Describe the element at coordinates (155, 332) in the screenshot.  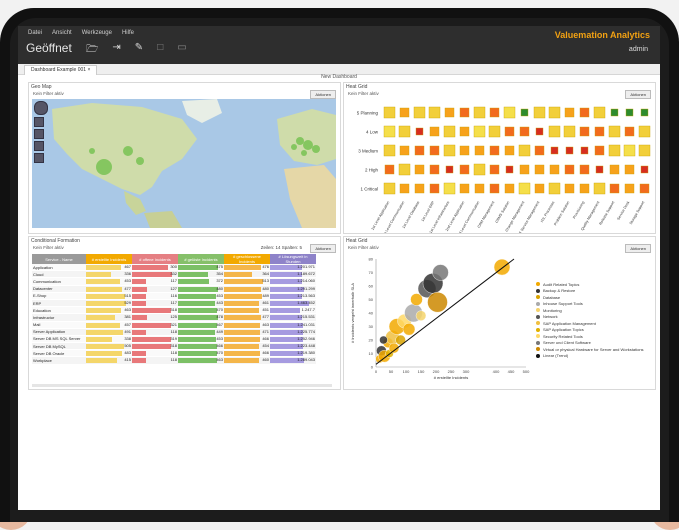
I see `value-cell: 118` at that location.